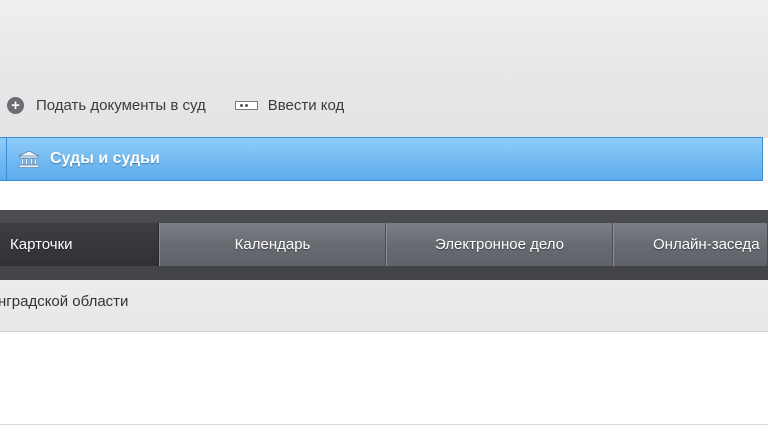  I want to click on tab-cards: Карточки, so click(79, 244).